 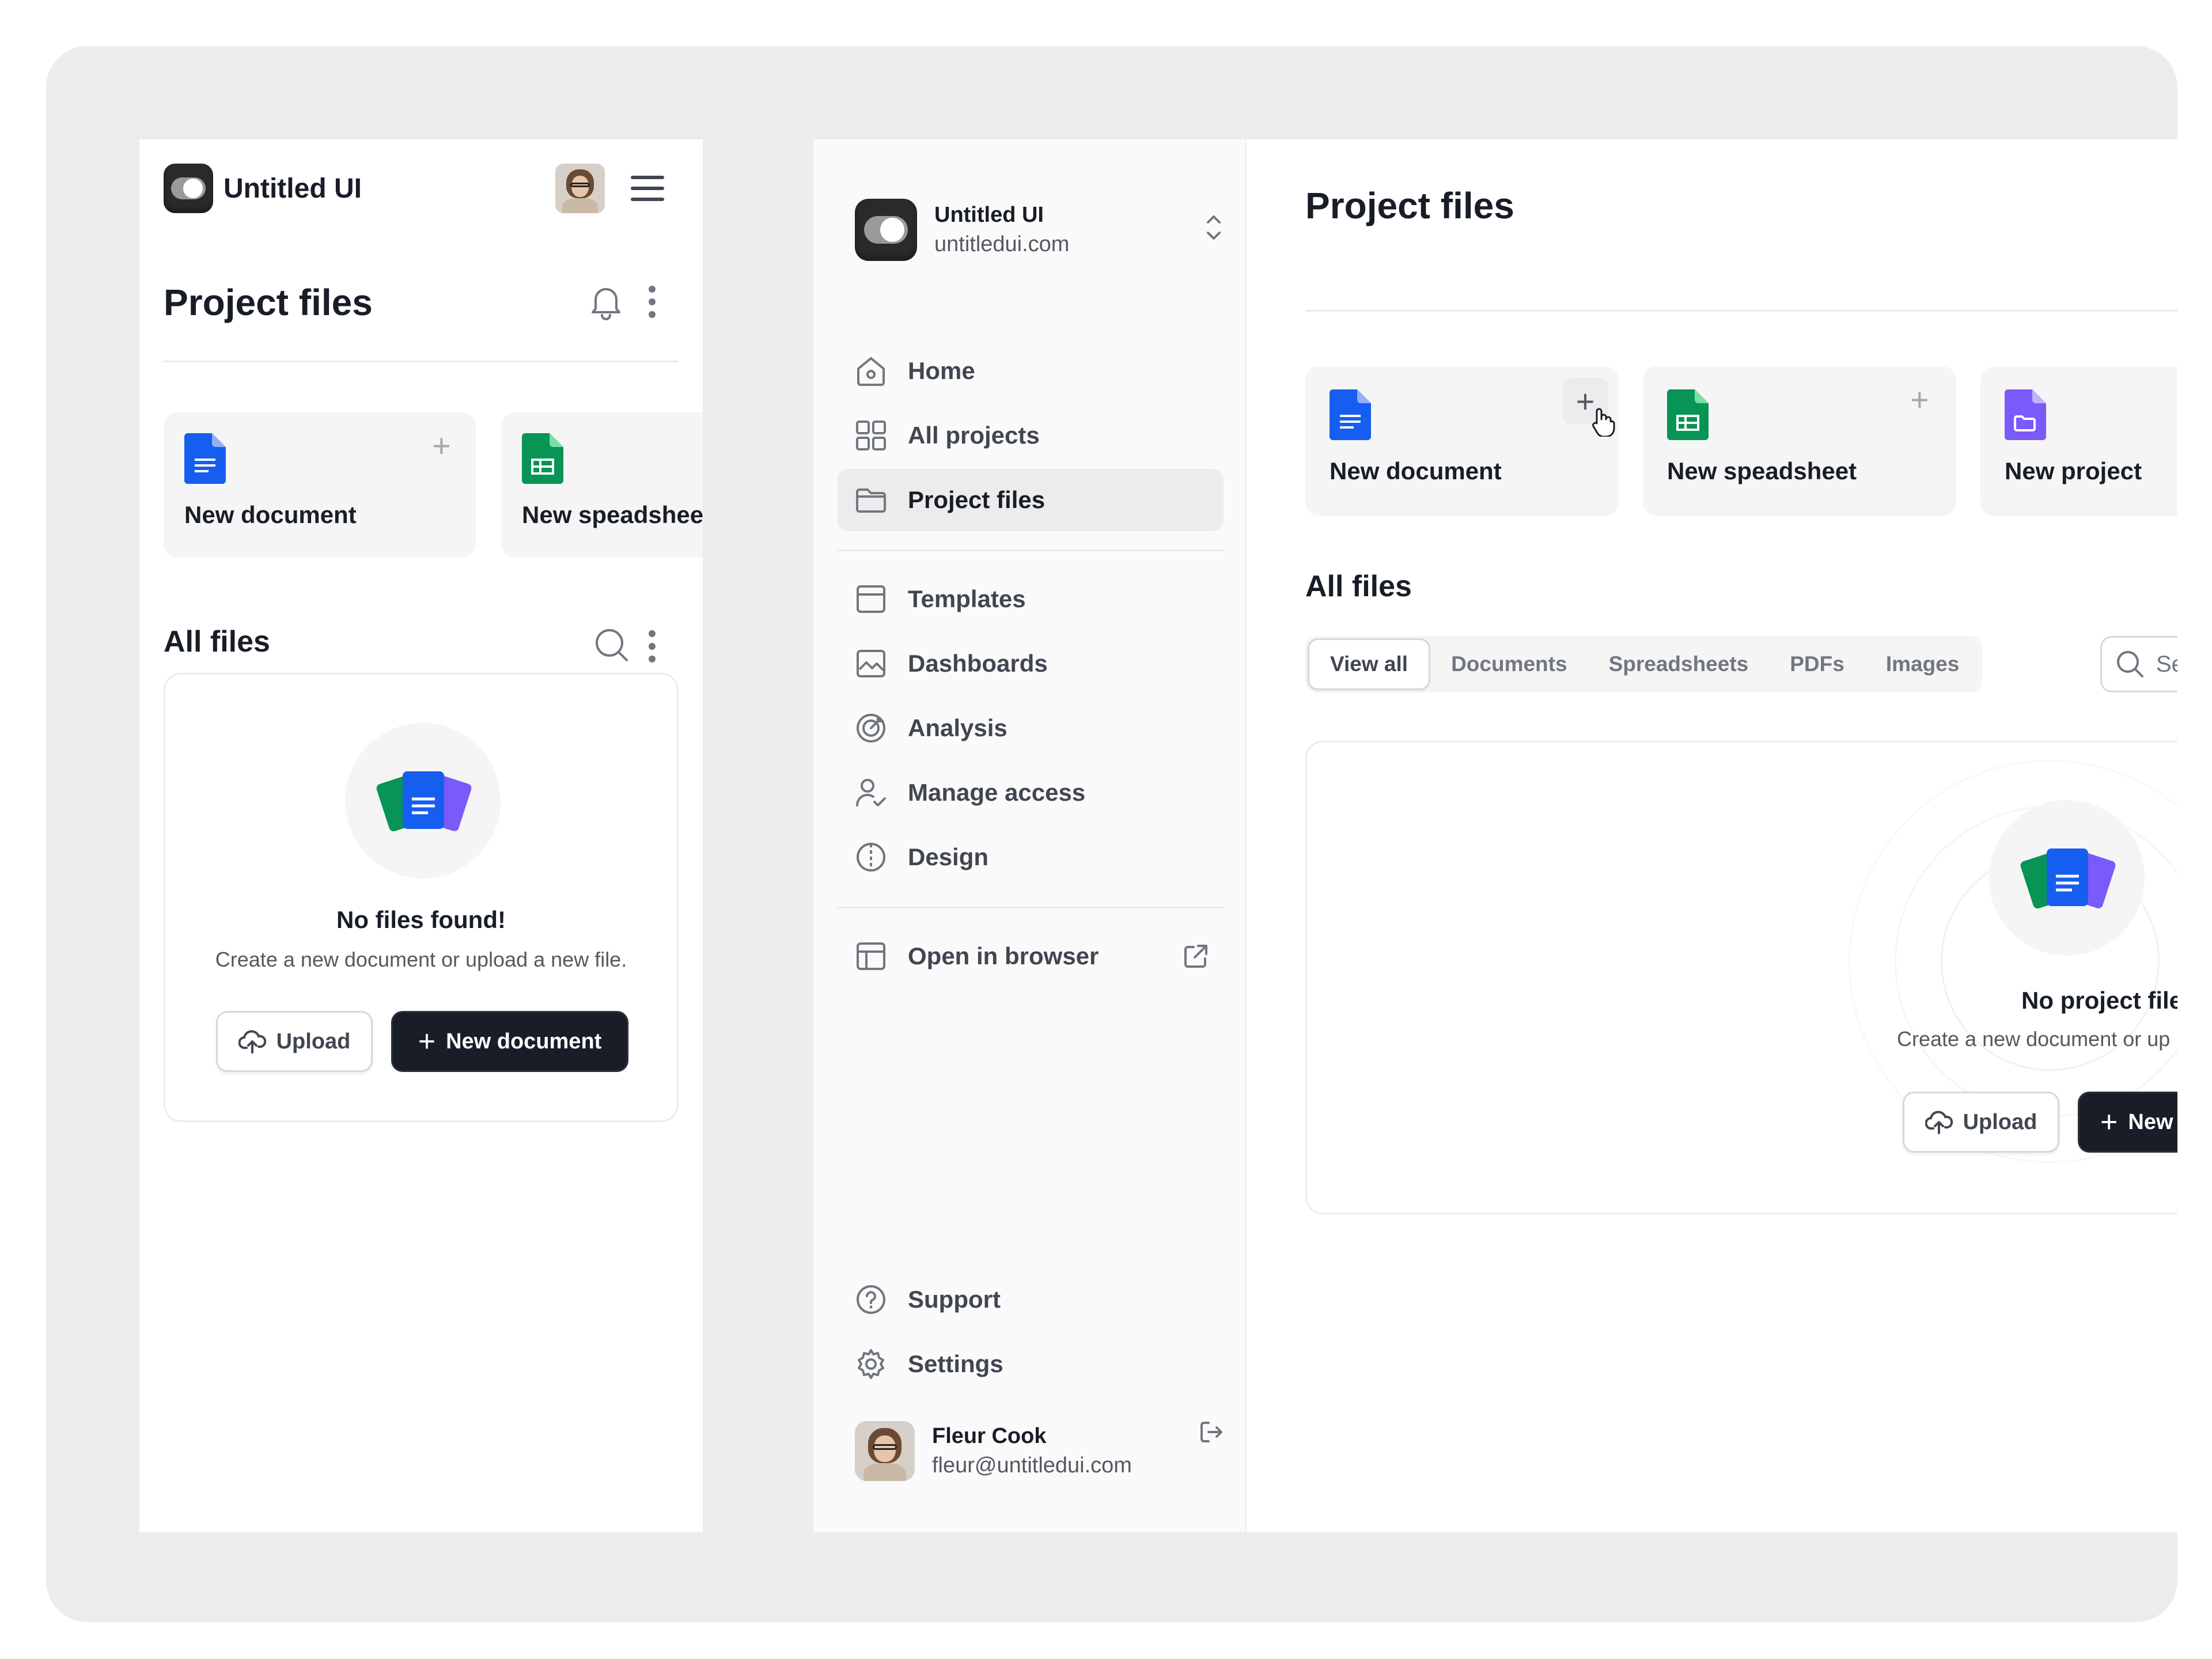 I want to click on chart-icon, so click(x=871, y=663).